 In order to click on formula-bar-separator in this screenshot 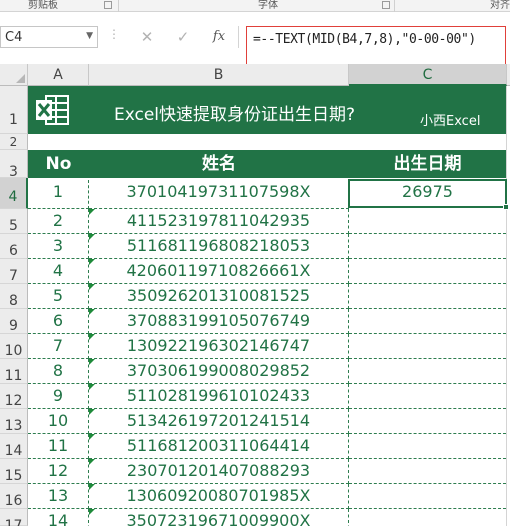, I will do `click(238, 37)`.